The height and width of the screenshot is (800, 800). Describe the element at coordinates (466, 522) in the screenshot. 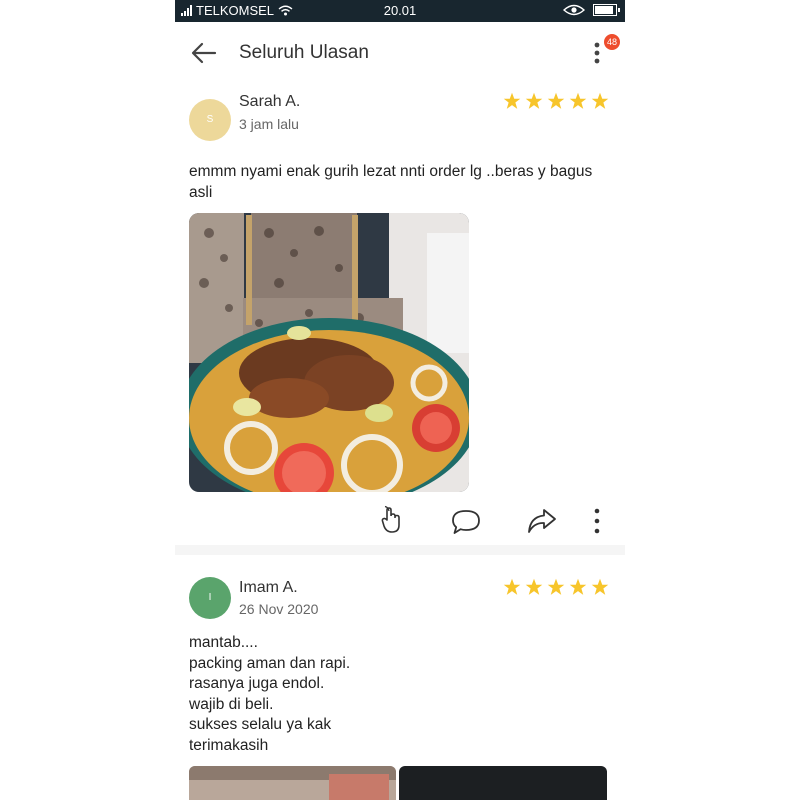

I see `comment-icon` at that location.